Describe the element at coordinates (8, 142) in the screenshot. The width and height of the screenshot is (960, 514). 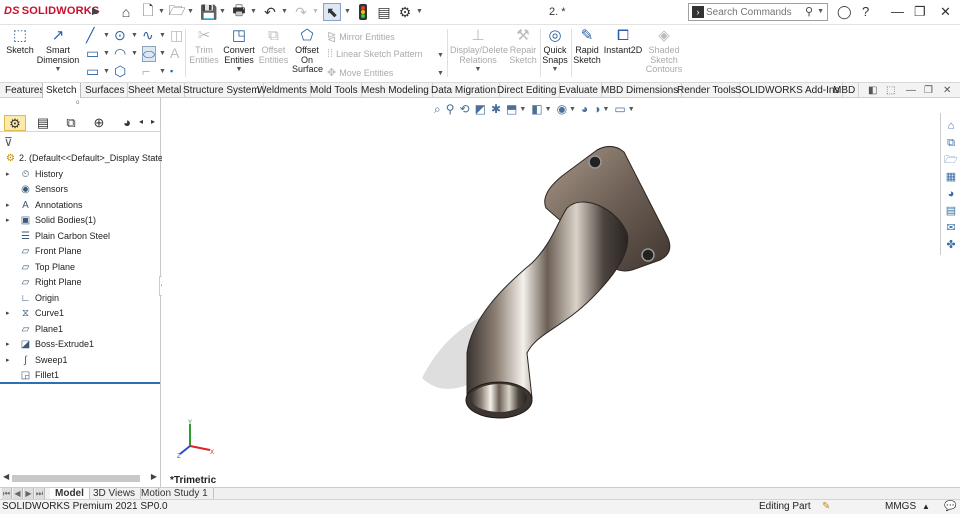
I see `filter-icon: ⊽` at that location.